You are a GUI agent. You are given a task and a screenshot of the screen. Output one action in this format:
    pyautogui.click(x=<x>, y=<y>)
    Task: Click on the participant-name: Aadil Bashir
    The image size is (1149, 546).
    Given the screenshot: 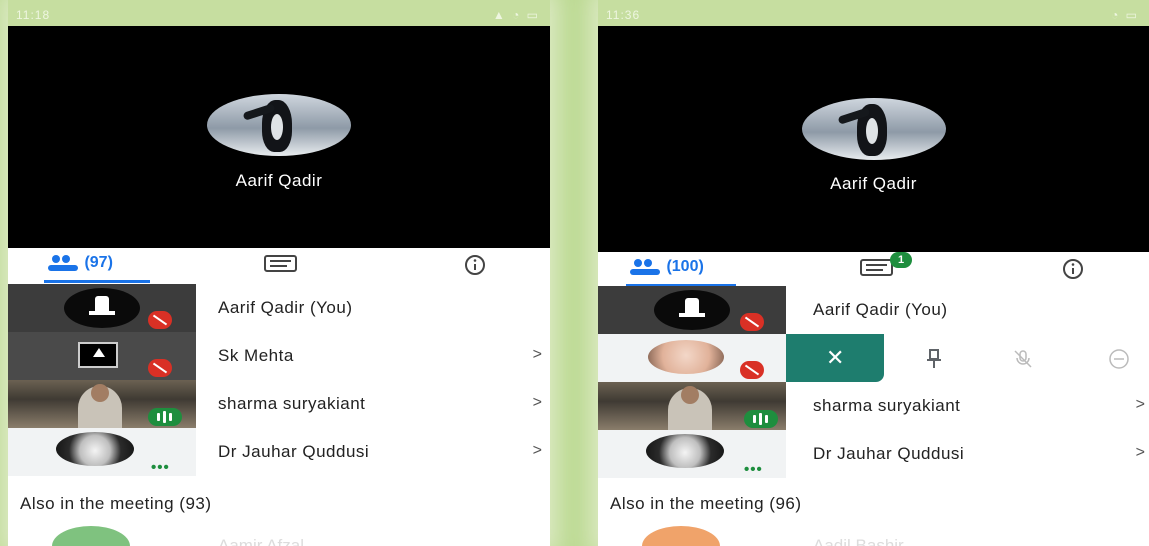 What is the action you would take?
    pyautogui.click(x=858, y=541)
    